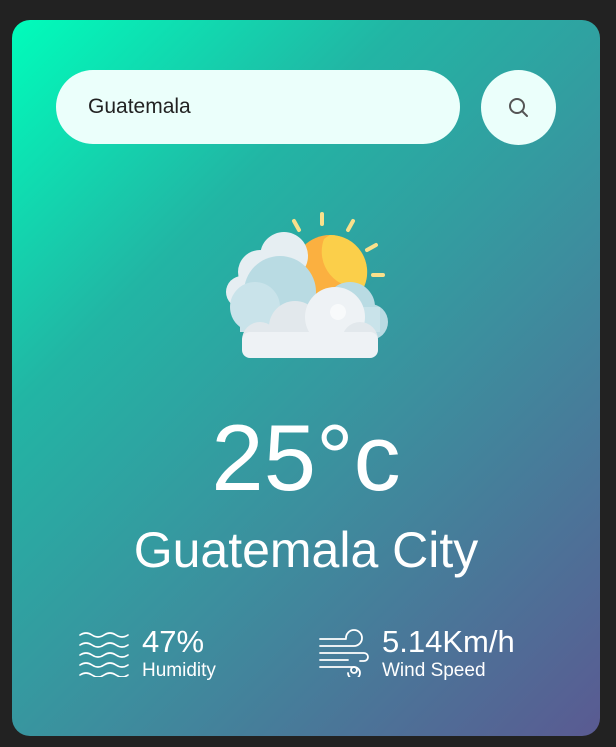 The image size is (616, 747). I want to click on search-button, so click(518, 107).